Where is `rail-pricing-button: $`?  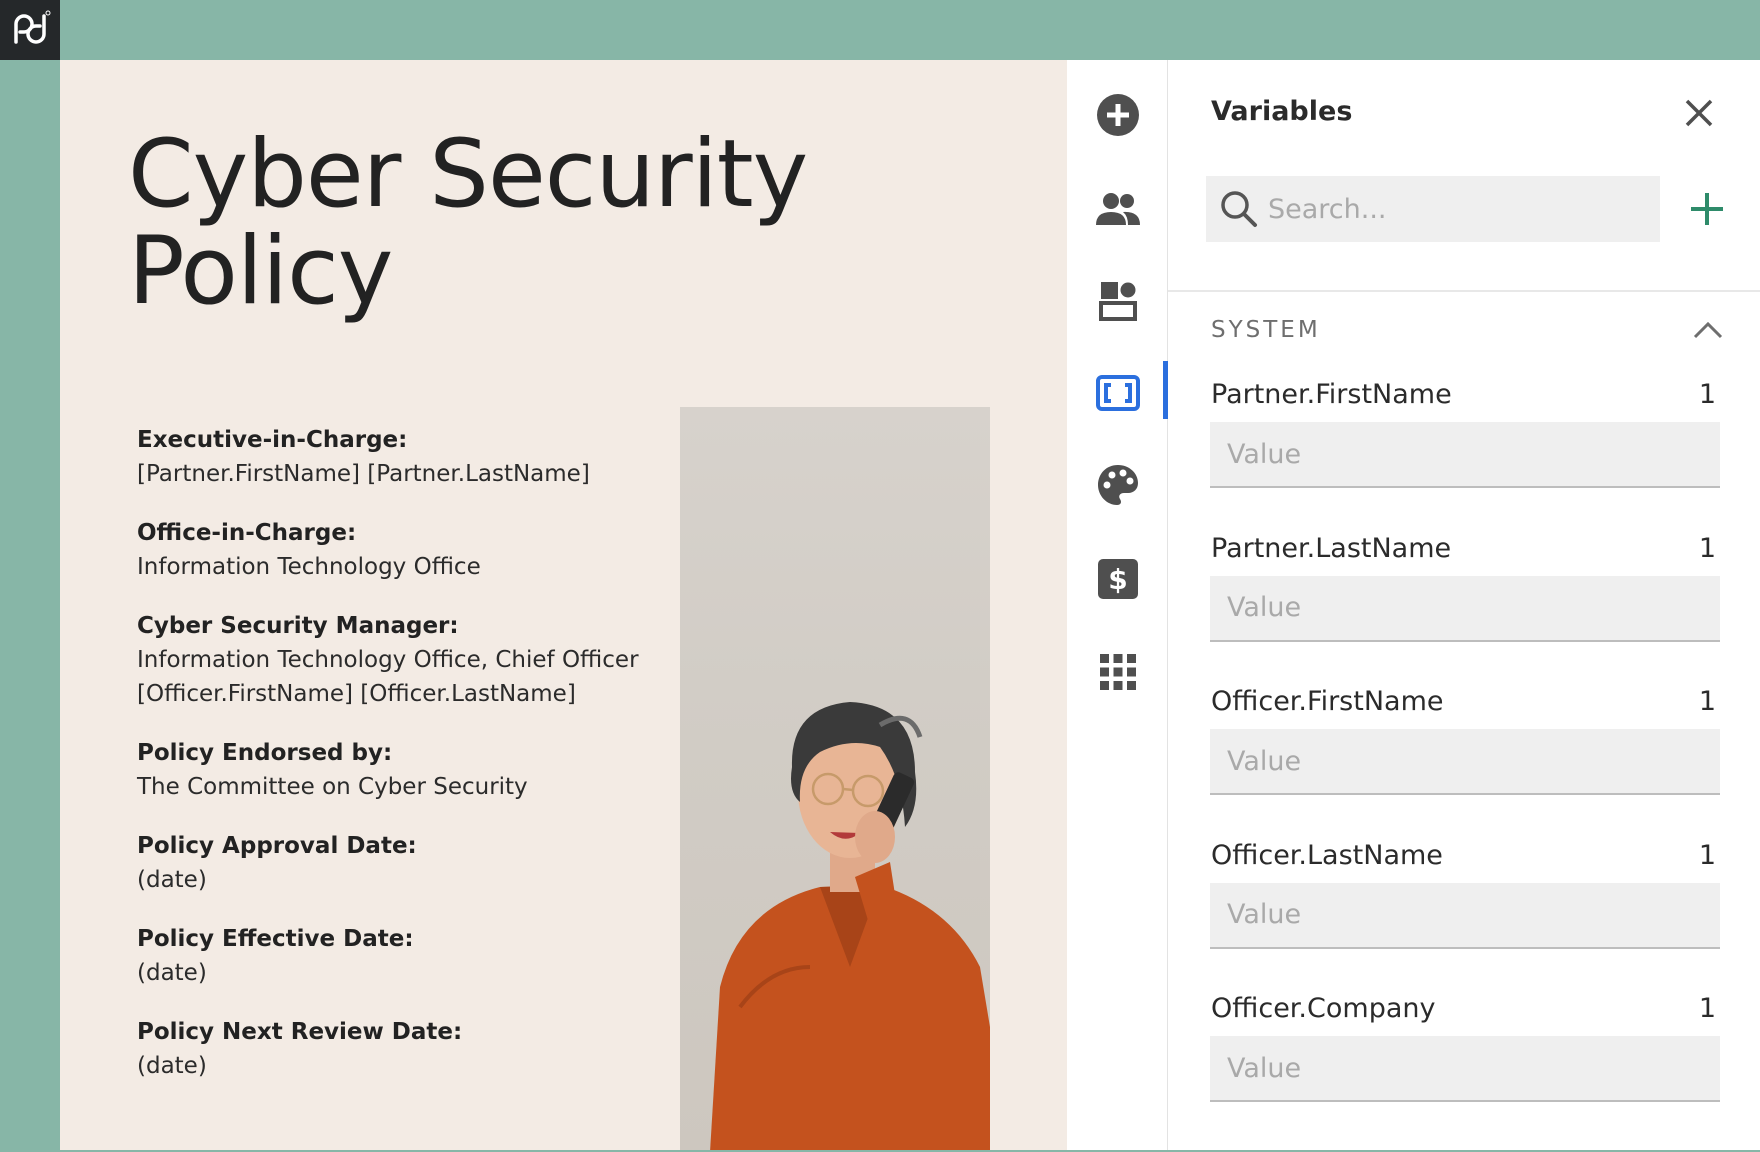
rail-pricing-button: $ is located at coordinates (1117, 579).